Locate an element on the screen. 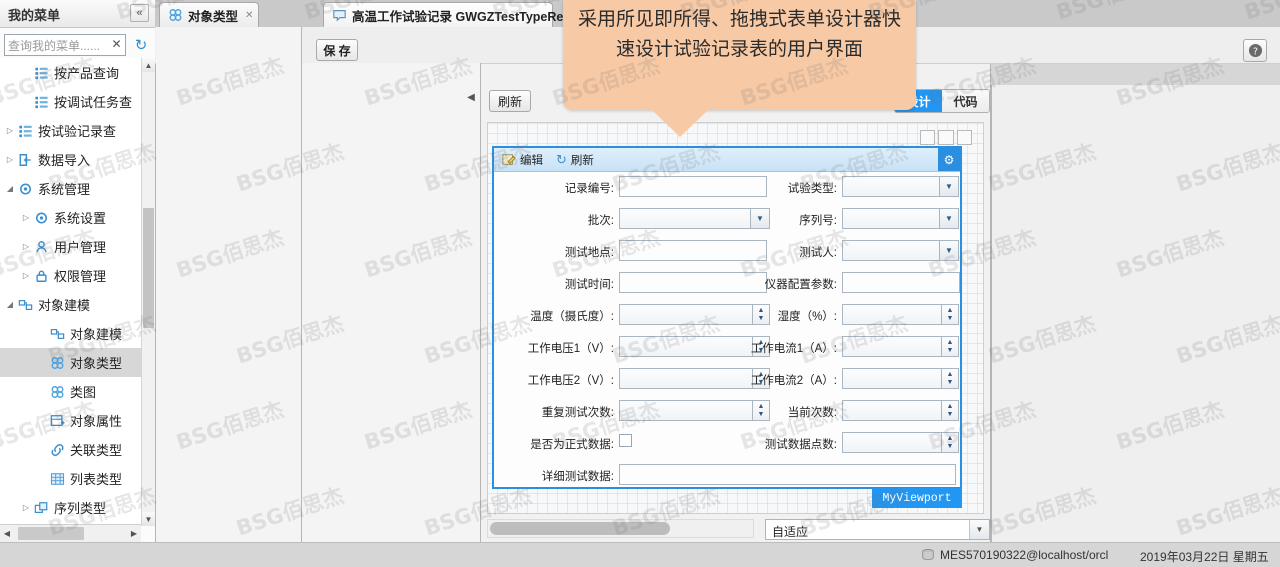 Image resolution: width=1280 pixels, height=567 pixels. designer-mode-tab-code: 代码 is located at coordinates (965, 101).